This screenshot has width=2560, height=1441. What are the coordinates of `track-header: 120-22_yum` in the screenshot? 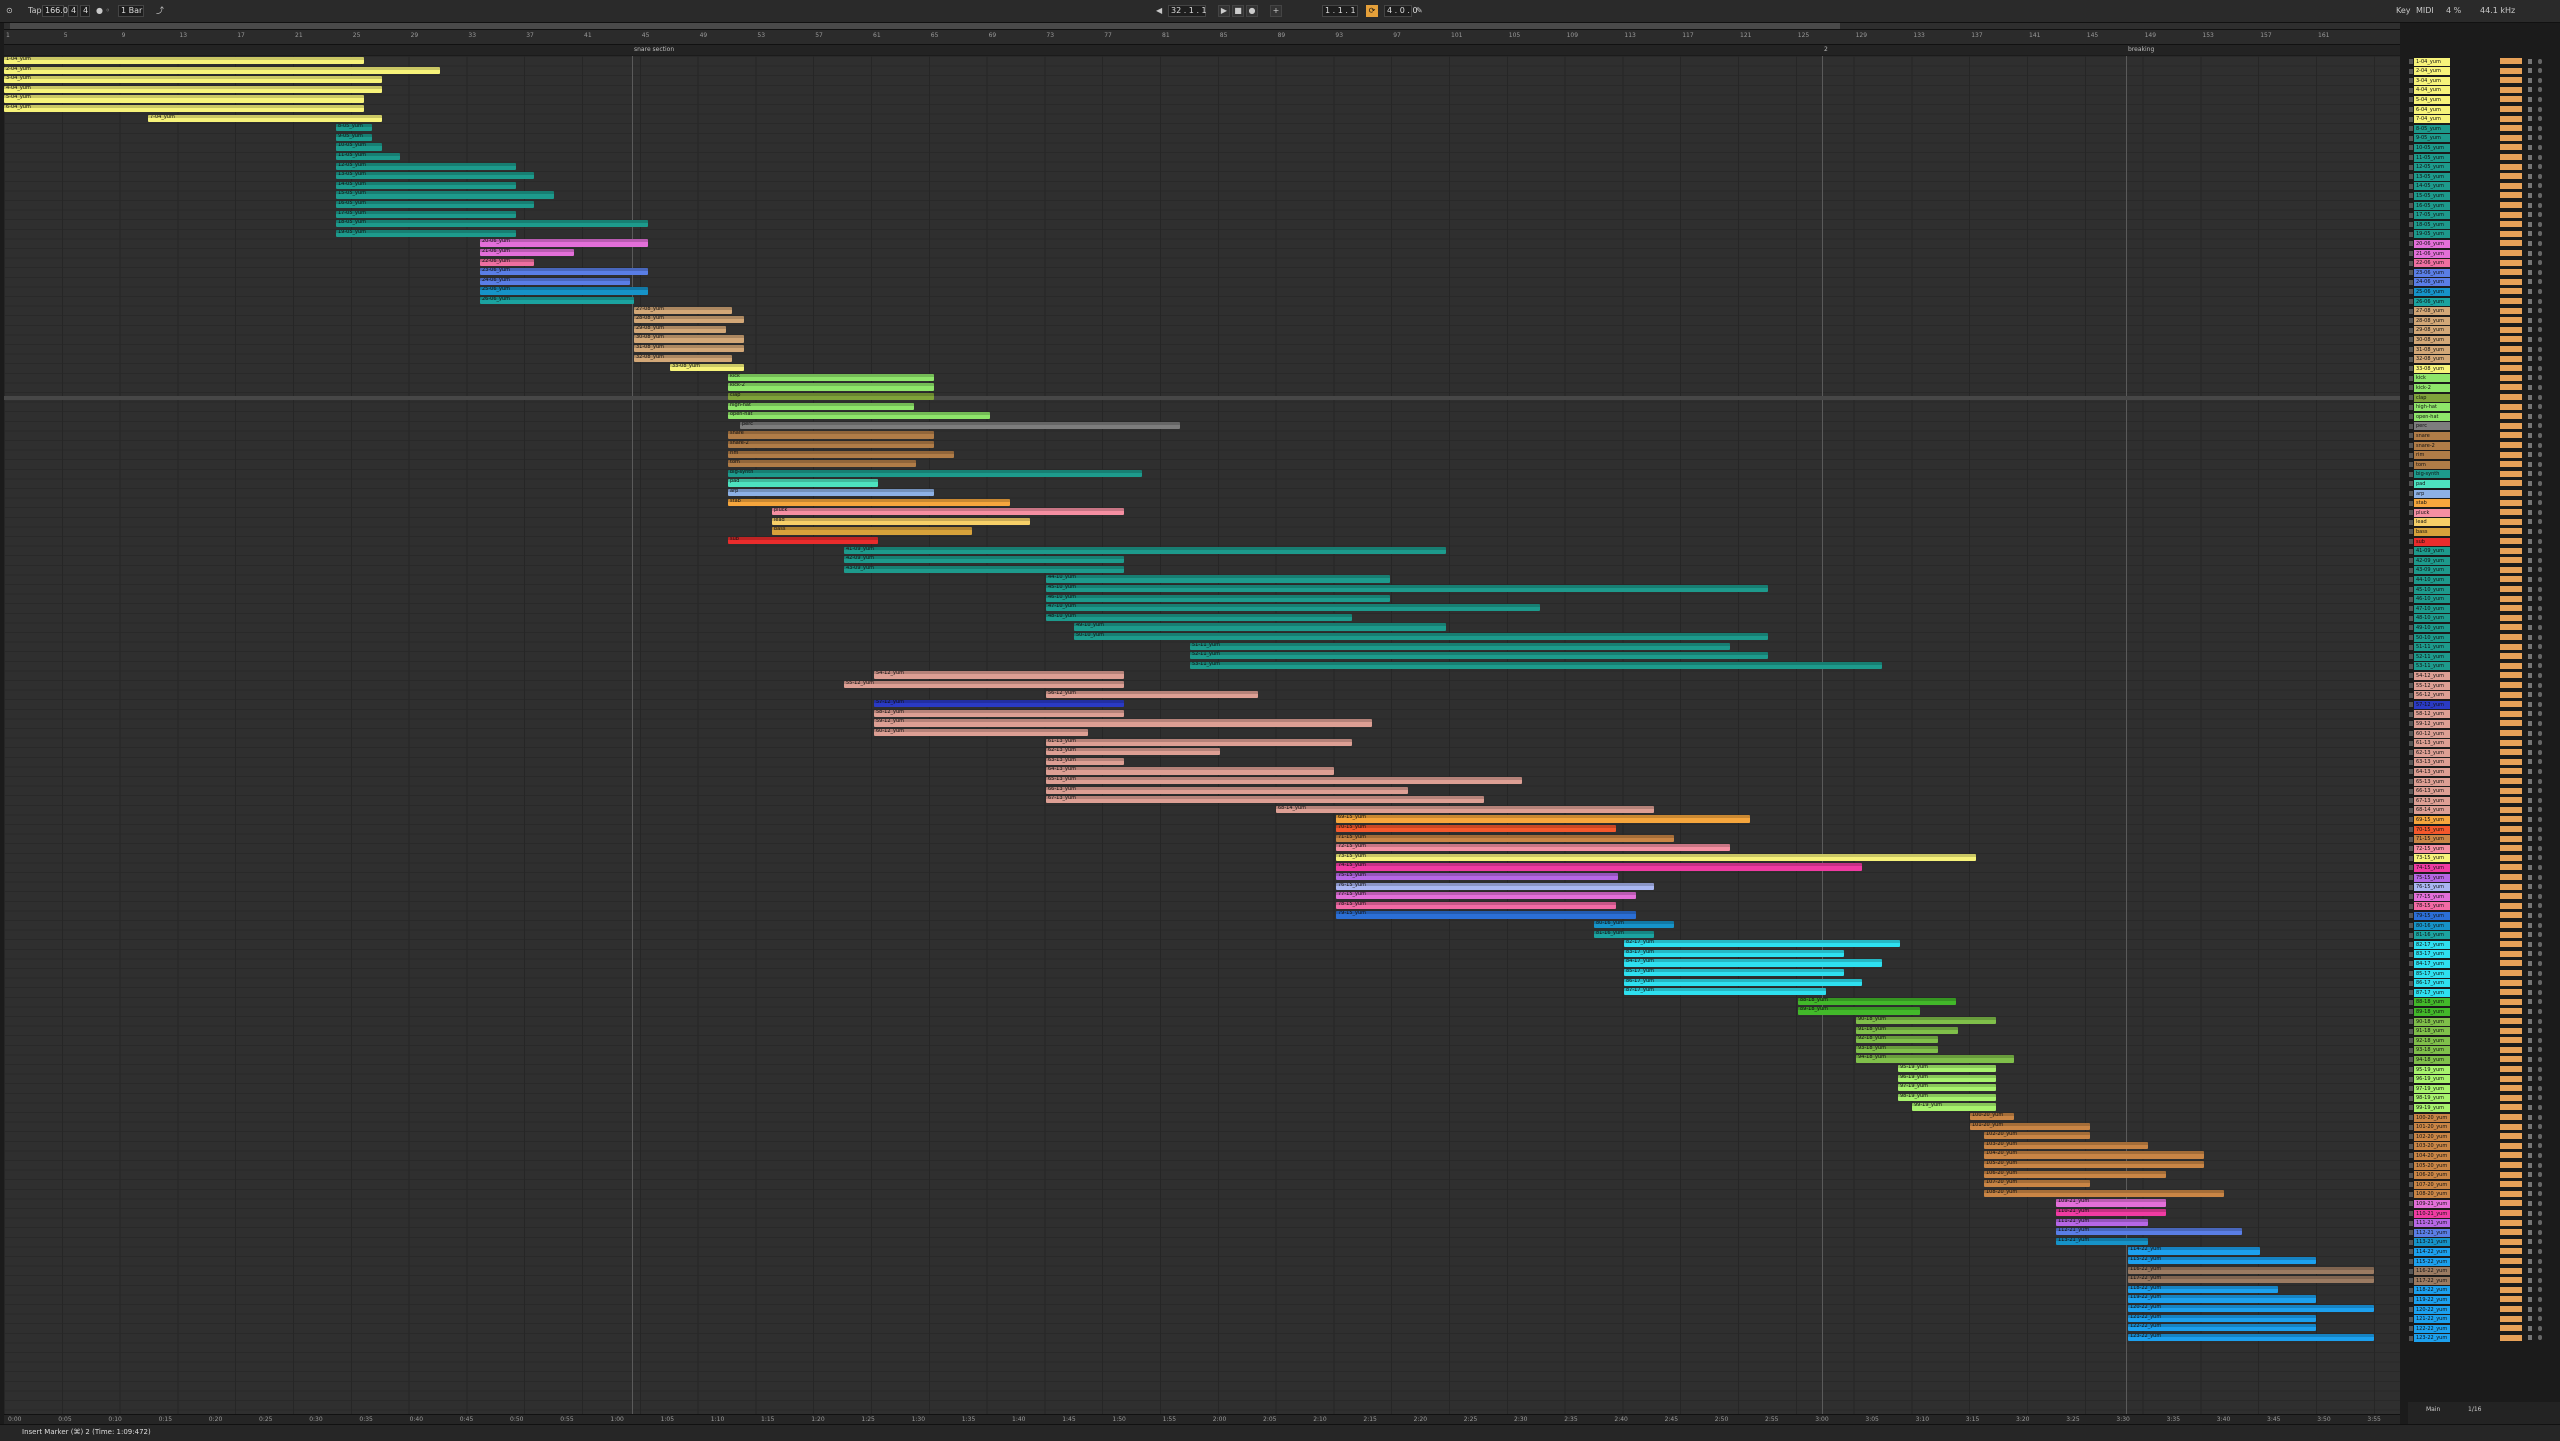 It's located at (2484, 1310).